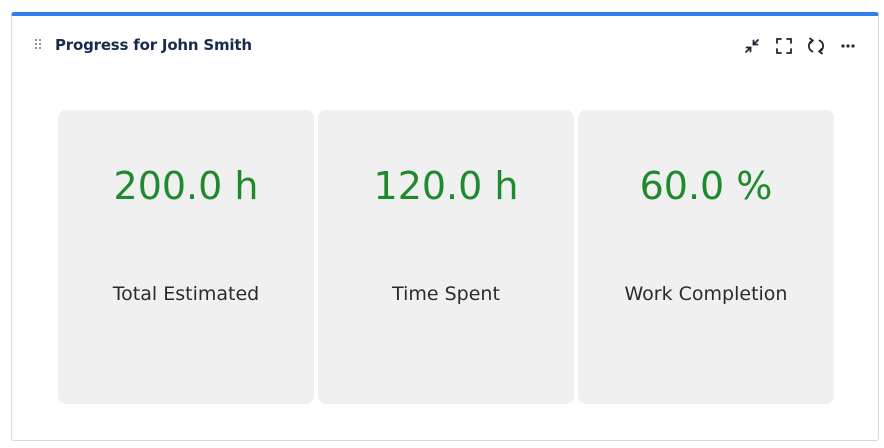 The width and height of the screenshot is (884, 448). I want to click on metric-label: Total Estimated, so click(186, 294).